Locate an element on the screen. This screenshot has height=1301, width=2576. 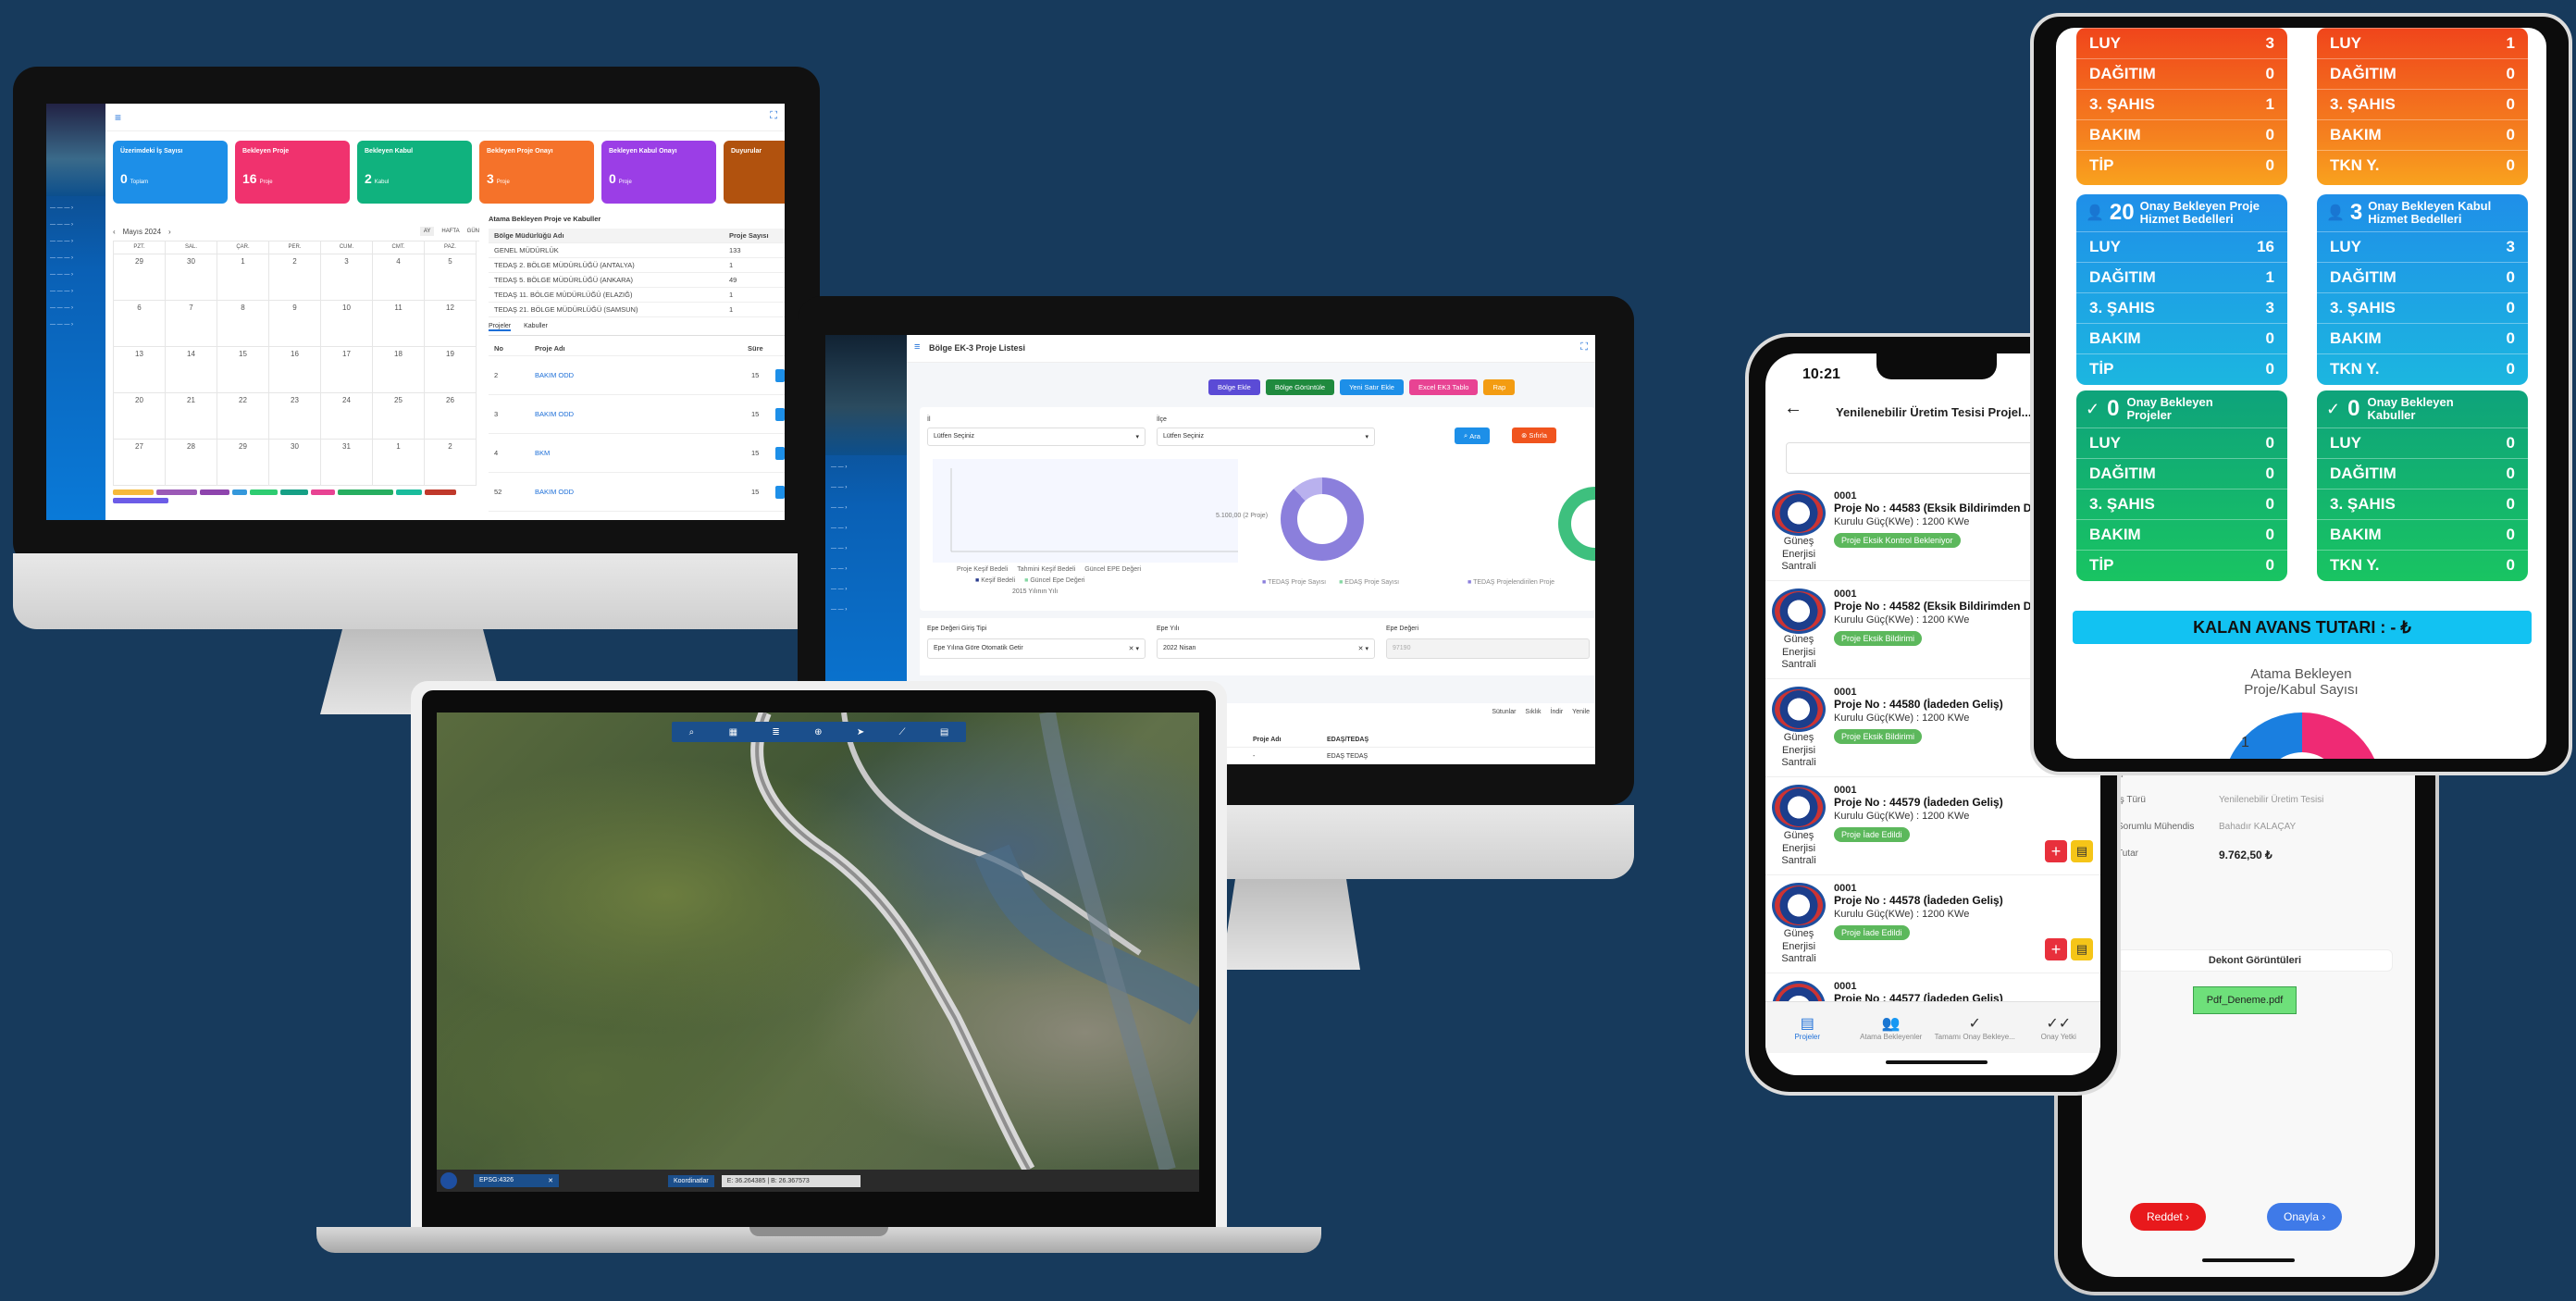
calendar-day: 23 is located at coordinates (295, 416).